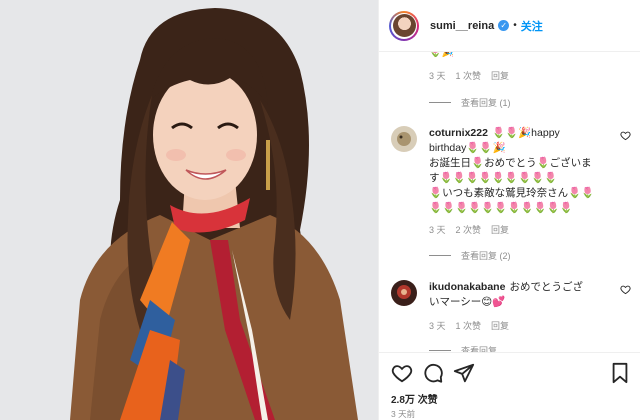  Describe the element at coordinates (479, 349) in the screenshot. I see `view-replies-label: 查看回复` at that location.